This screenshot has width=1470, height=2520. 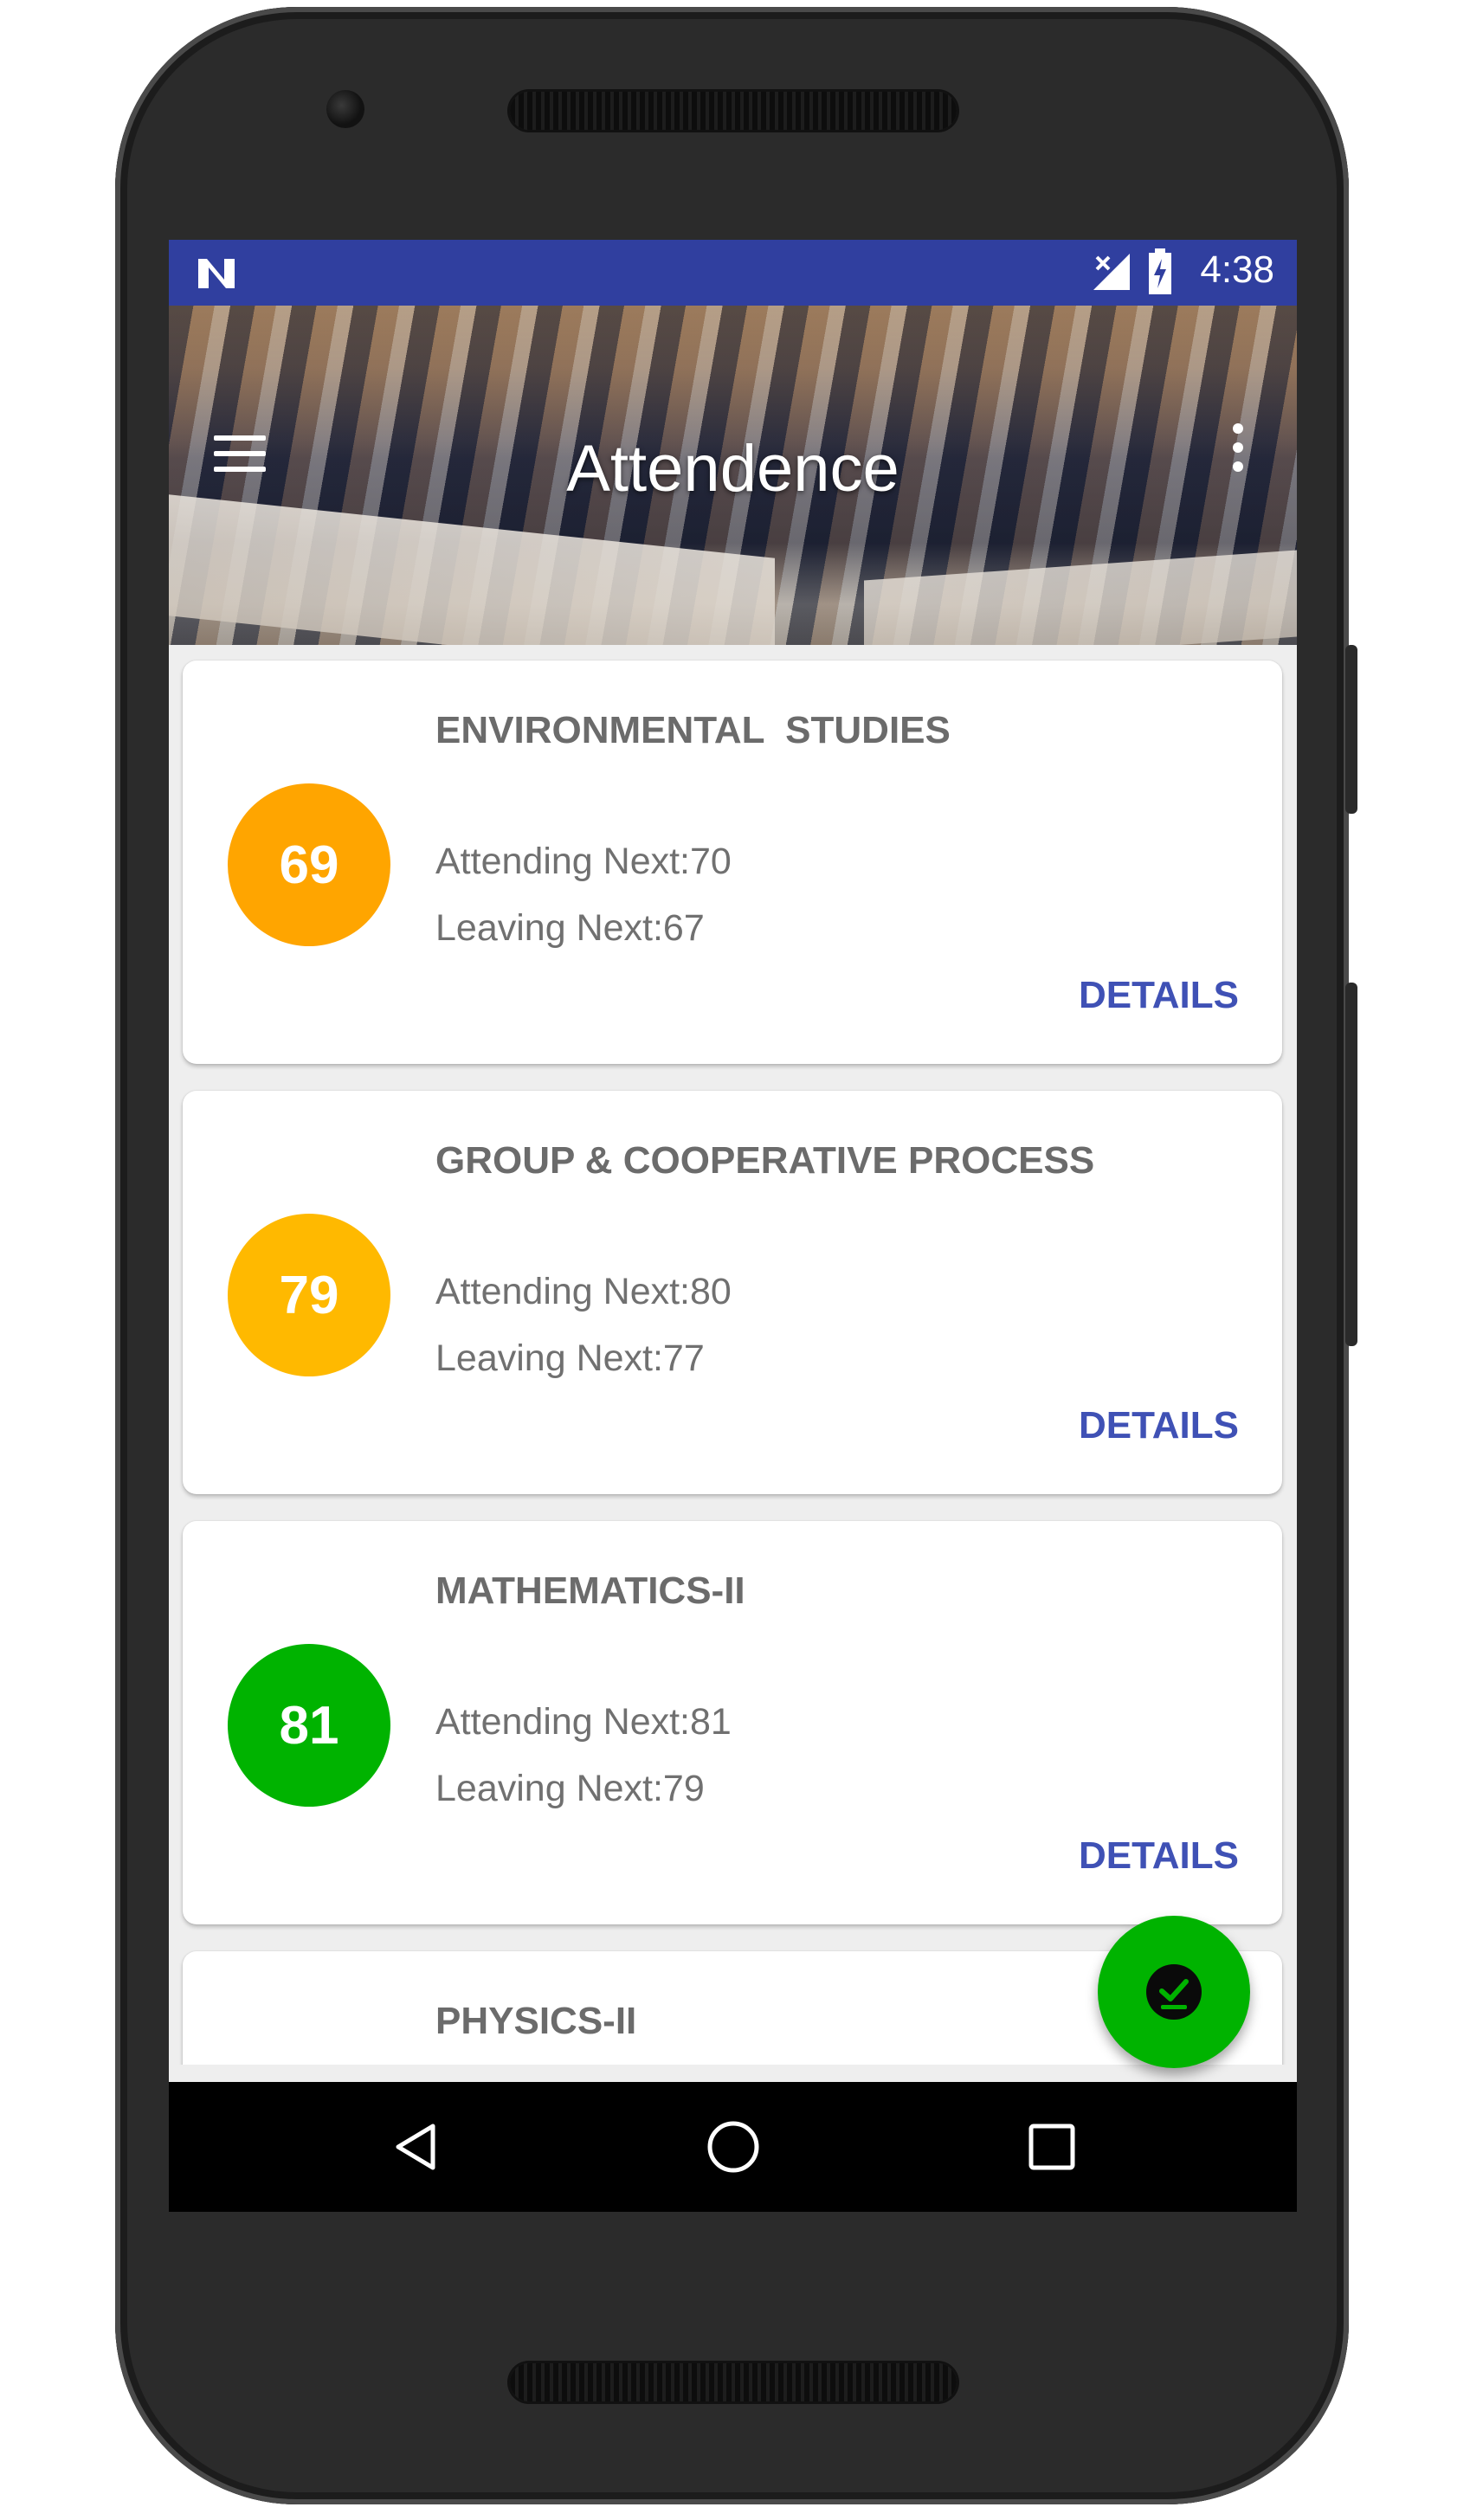 What do you see at coordinates (536, 2021) in the screenshot?
I see `course-title: PHYSICS-II` at bounding box center [536, 2021].